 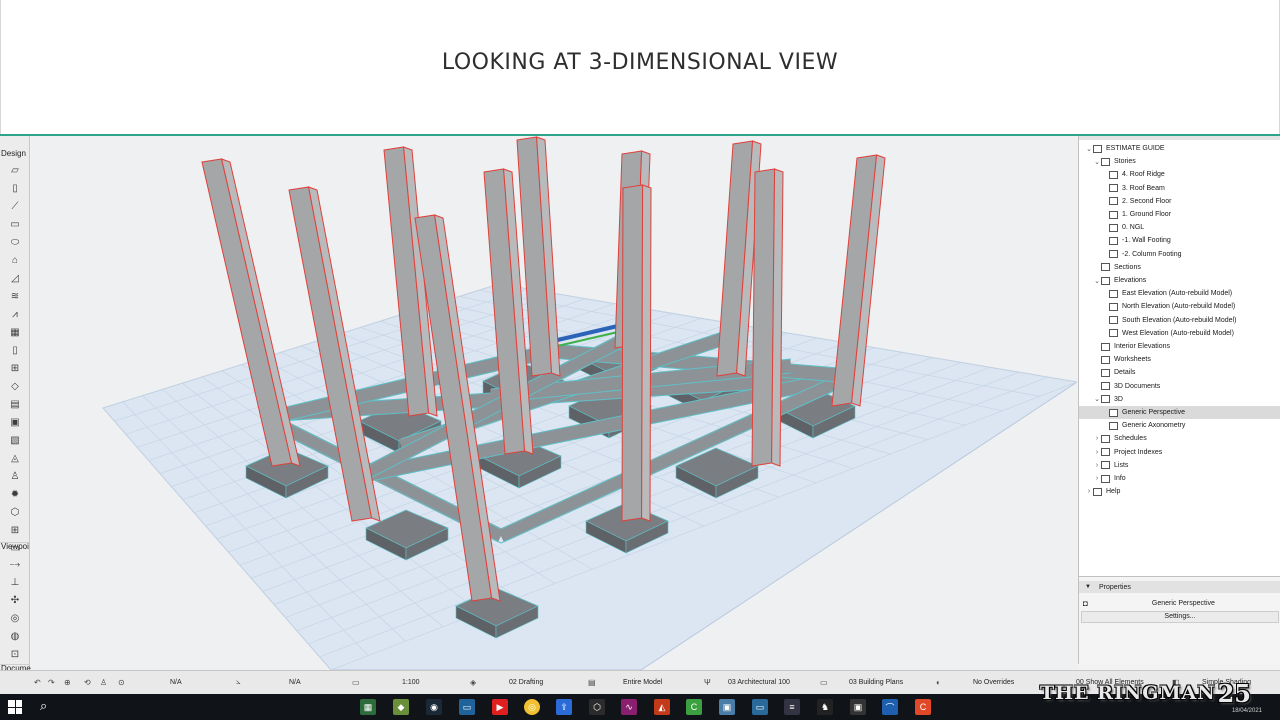 What do you see at coordinates (526, 682) in the screenshot?
I see `layer-combination: 02 Drafting` at bounding box center [526, 682].